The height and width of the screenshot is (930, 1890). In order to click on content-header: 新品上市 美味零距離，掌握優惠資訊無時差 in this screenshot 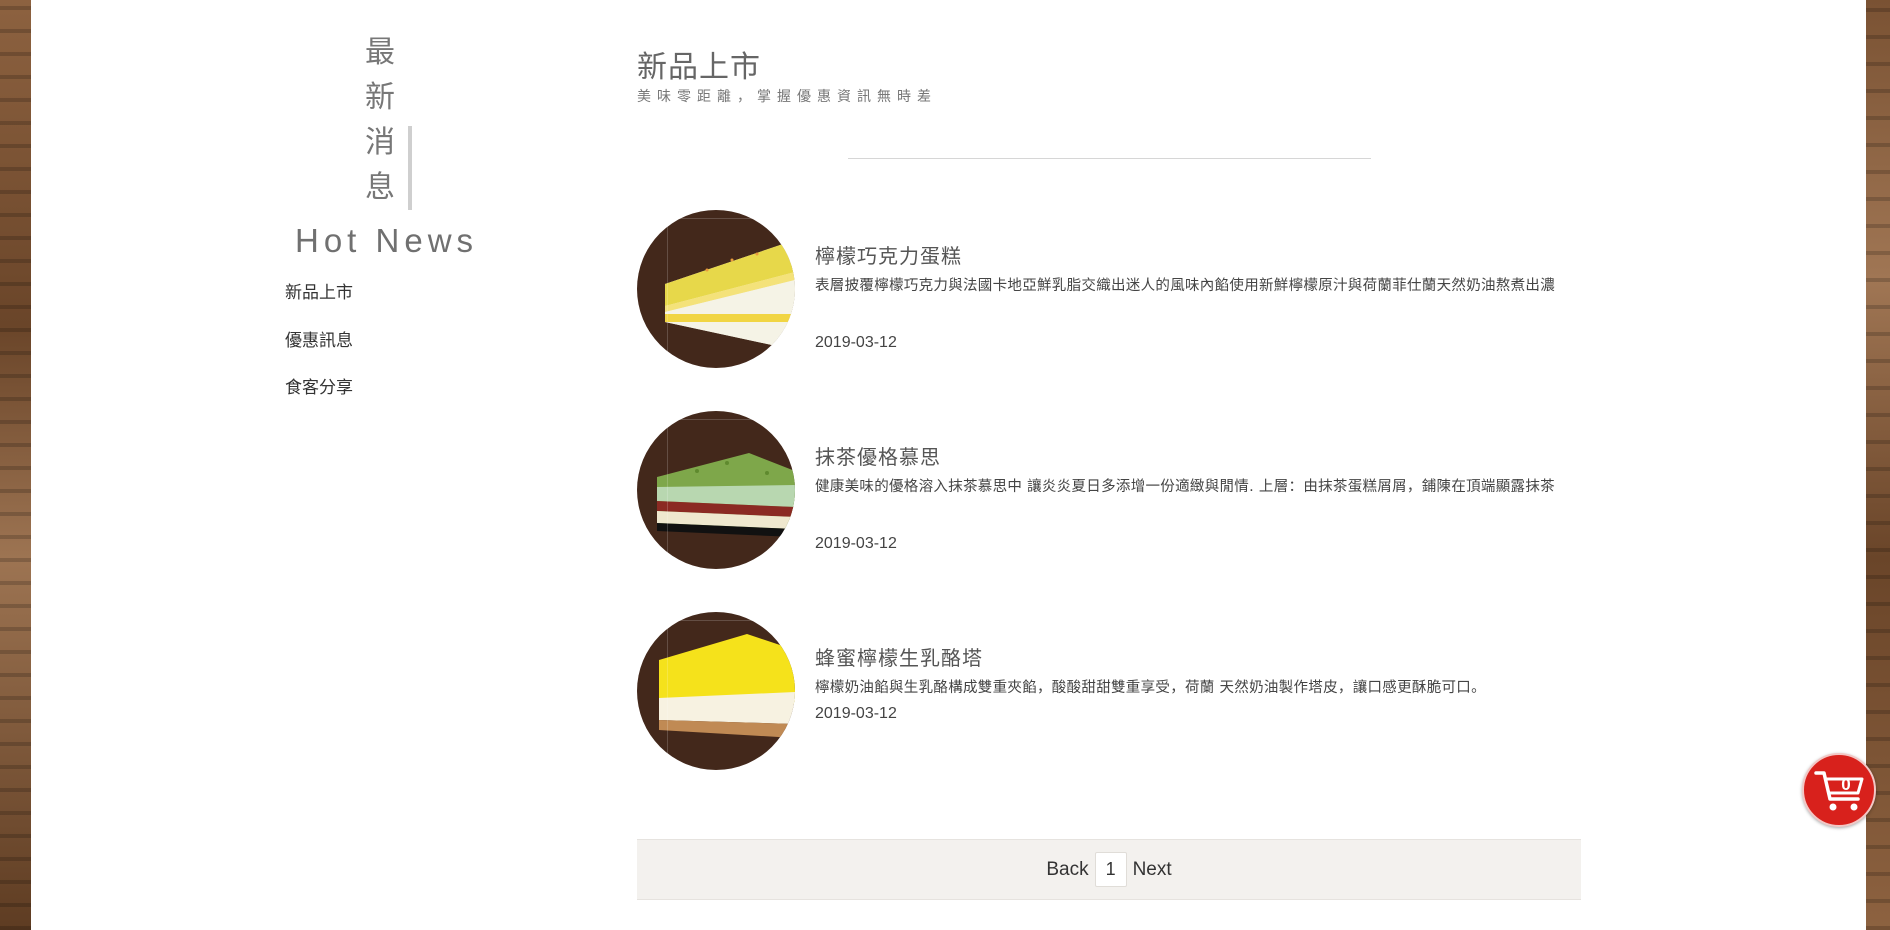, I will do `click(787, 77)`.